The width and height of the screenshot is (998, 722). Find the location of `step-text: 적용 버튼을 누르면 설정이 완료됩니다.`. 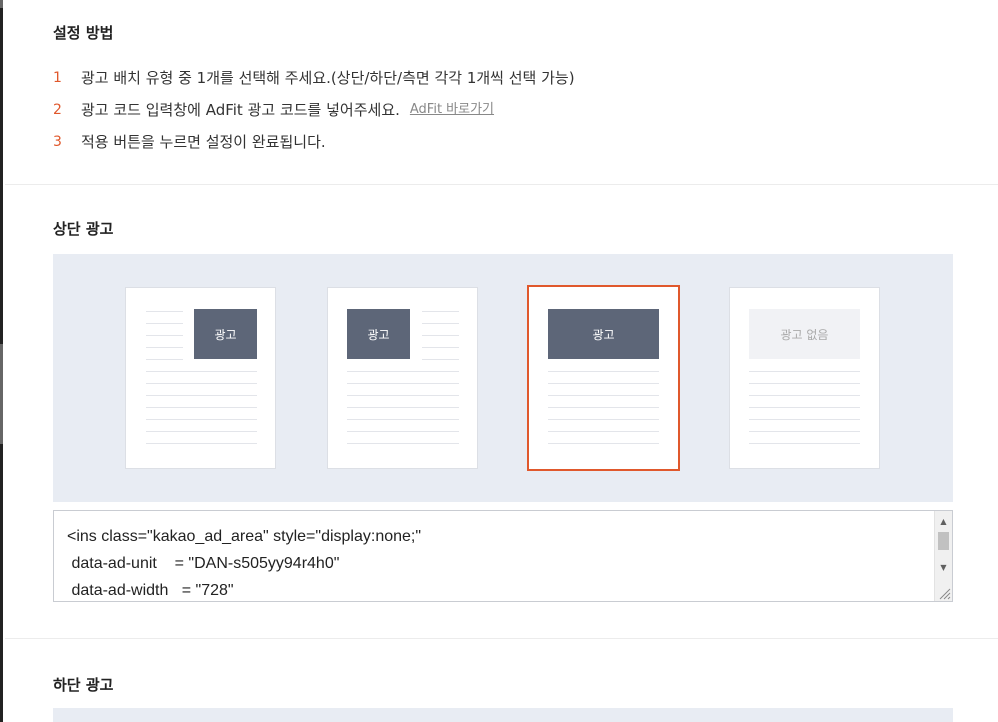

step-text: 적용 버튼을 누르면 설정이 완료됩니다. is located at coordinates (203, 142).